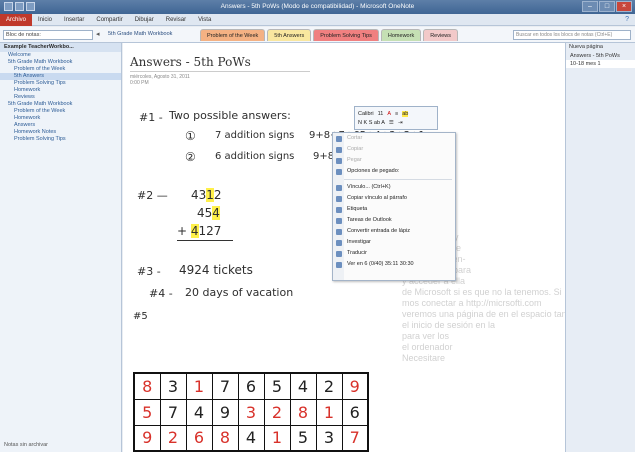  What do you see at coordinates (109, 20) in the screenshot?
I see `menu-compartir: Compartir` at bounding box center [109, 20].